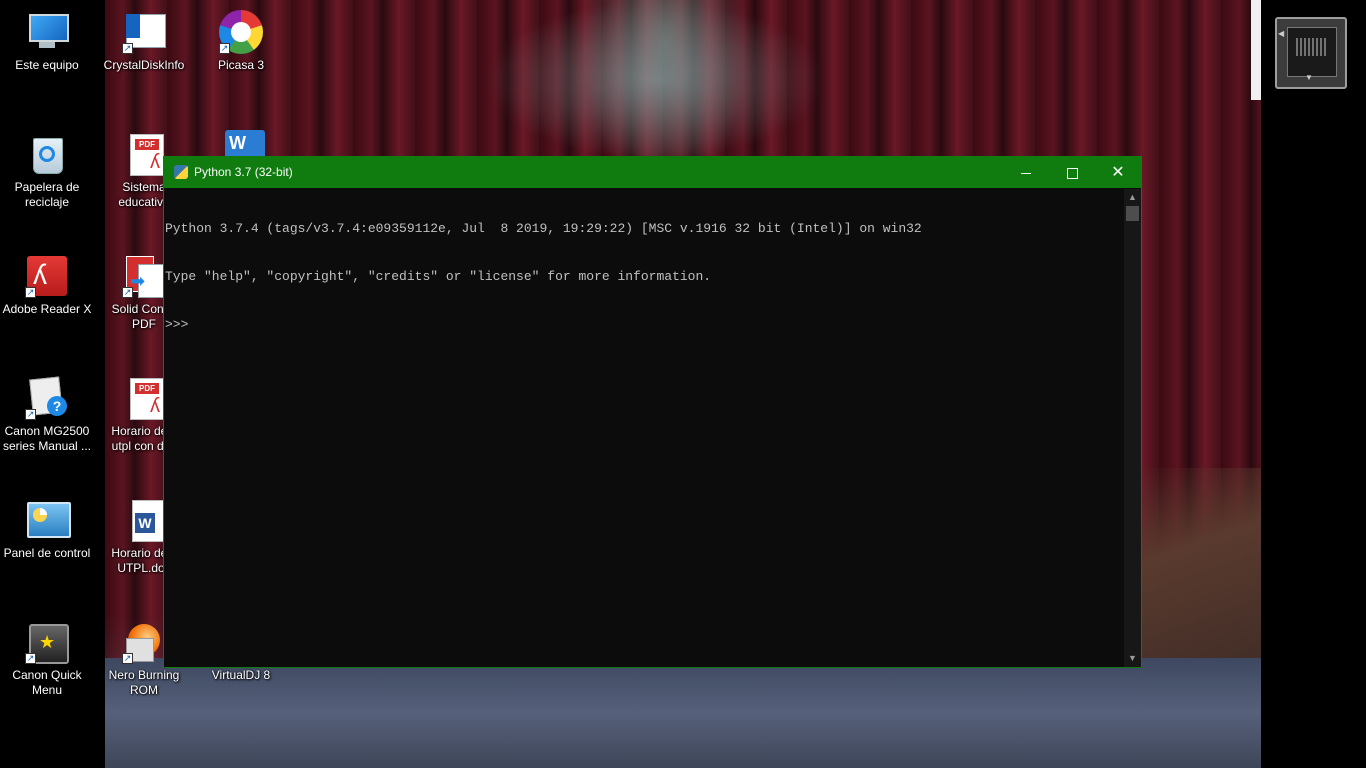 Image resolution: width=1366 pixels, height=768 pixels. Describe the element at coordinates (1256, 50) in the screenshot. I see `white-bar` at that location.